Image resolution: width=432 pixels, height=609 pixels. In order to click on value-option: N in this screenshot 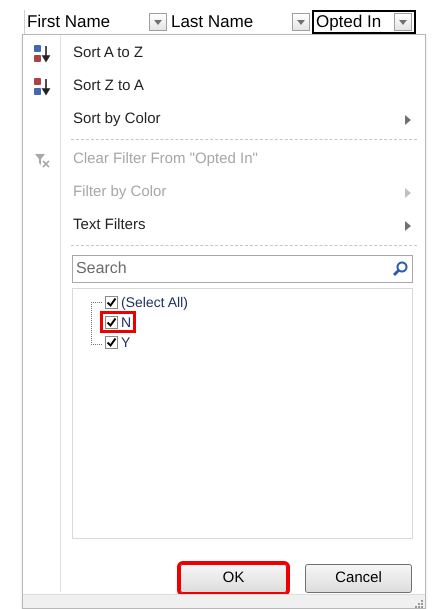, I will do `click(118, 322)`.